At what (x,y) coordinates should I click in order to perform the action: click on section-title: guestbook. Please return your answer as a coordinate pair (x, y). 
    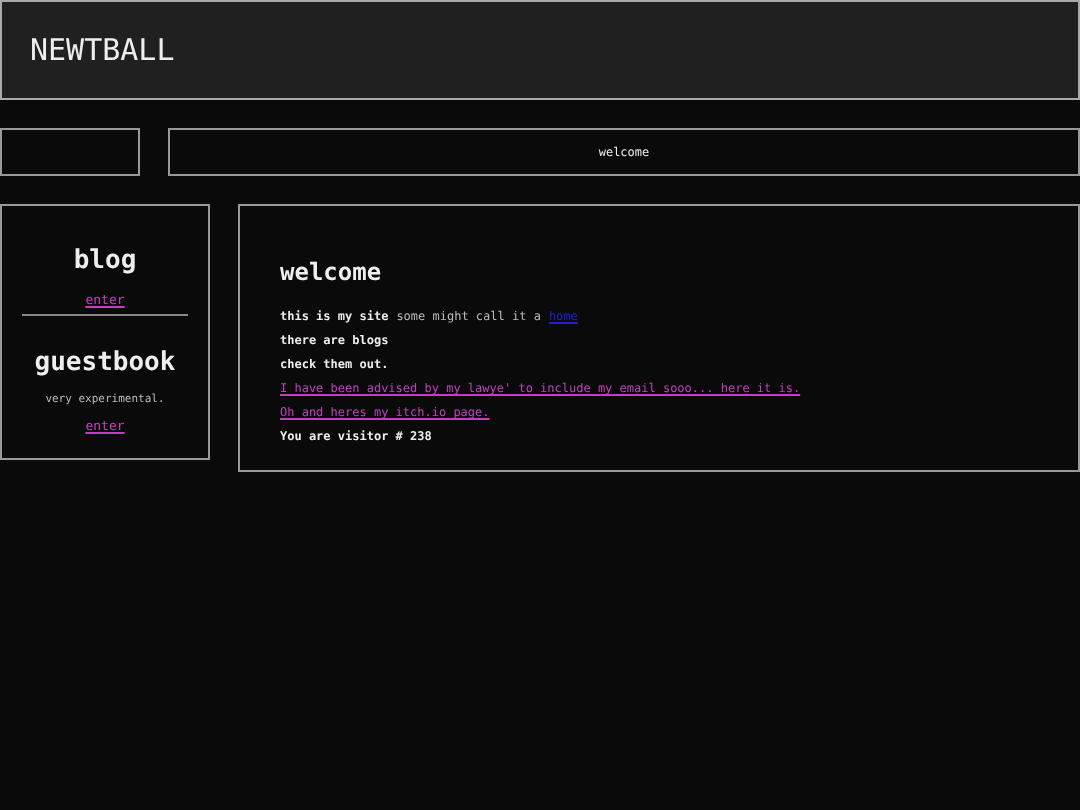
    Looking at the image, I should click on (105, 363).